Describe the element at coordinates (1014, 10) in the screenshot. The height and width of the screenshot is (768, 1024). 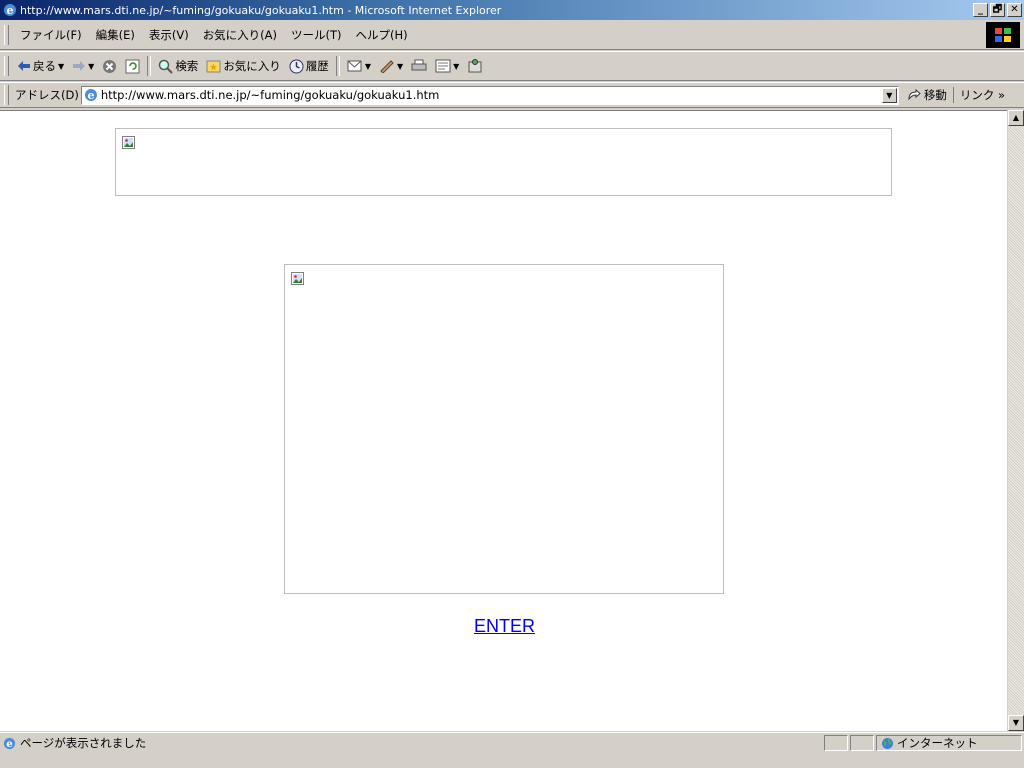
I see `close-button: ✕` at that location.